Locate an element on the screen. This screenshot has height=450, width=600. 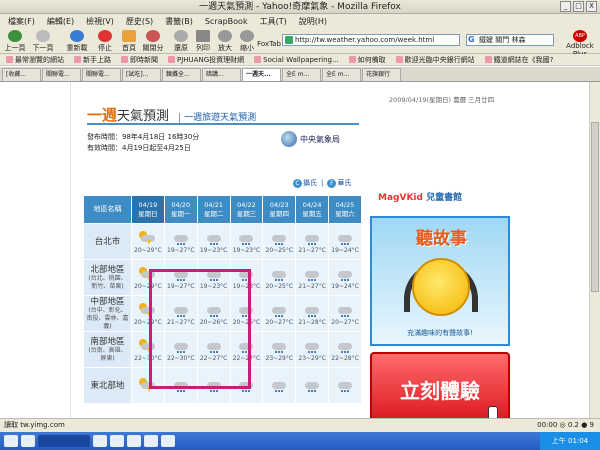
maximize-button: □ is located at coordinates (578, 6).